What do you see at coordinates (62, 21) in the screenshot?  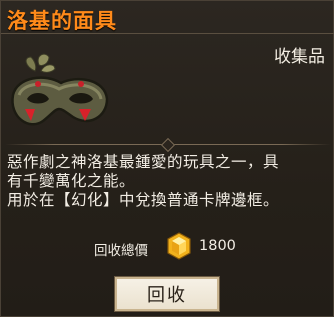 I see `item-name: 洛基的面具` at bounding box center [62, 21].